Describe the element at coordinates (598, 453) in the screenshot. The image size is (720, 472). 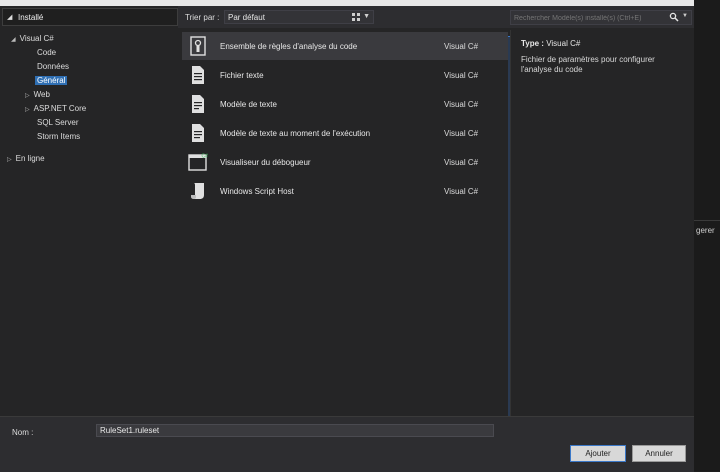
I see `add-button: Ajouter` at that location.